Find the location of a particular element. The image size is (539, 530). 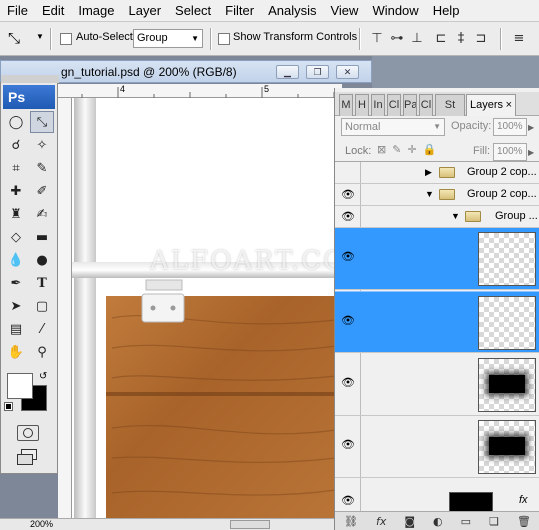

tab-6: Cl is located at coordinates (426, 105).